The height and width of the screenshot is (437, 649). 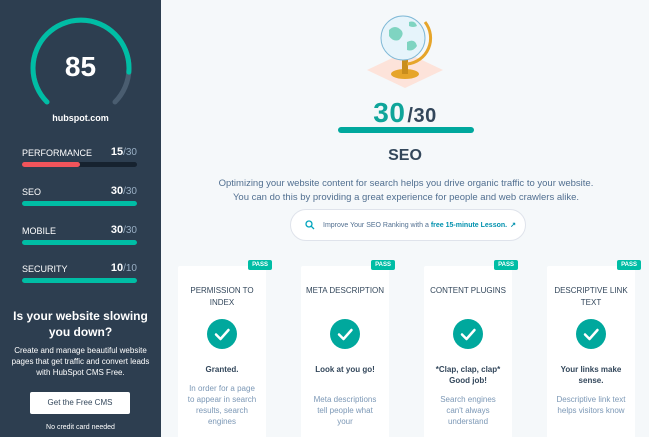 What do you see at coordinates (80, 324) in the screenshot?
I see `promo-title: Is your website slowing you down?` at bounding box center [80, 324].